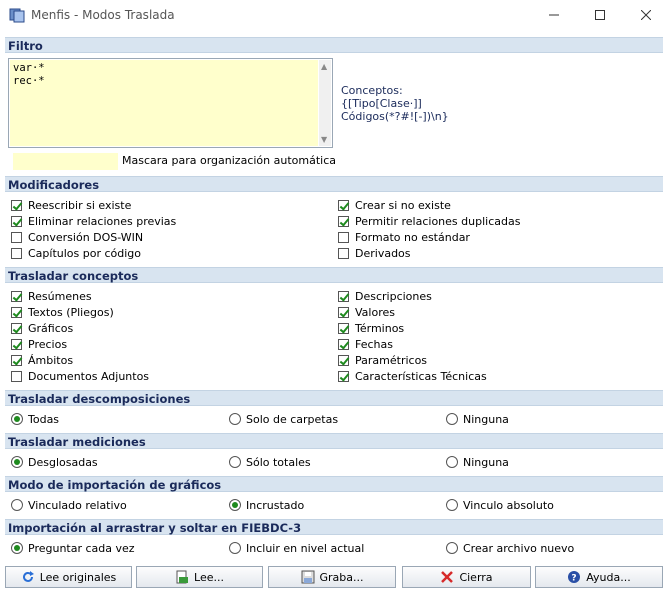  I want to click on mask-input, so click(65, 161).